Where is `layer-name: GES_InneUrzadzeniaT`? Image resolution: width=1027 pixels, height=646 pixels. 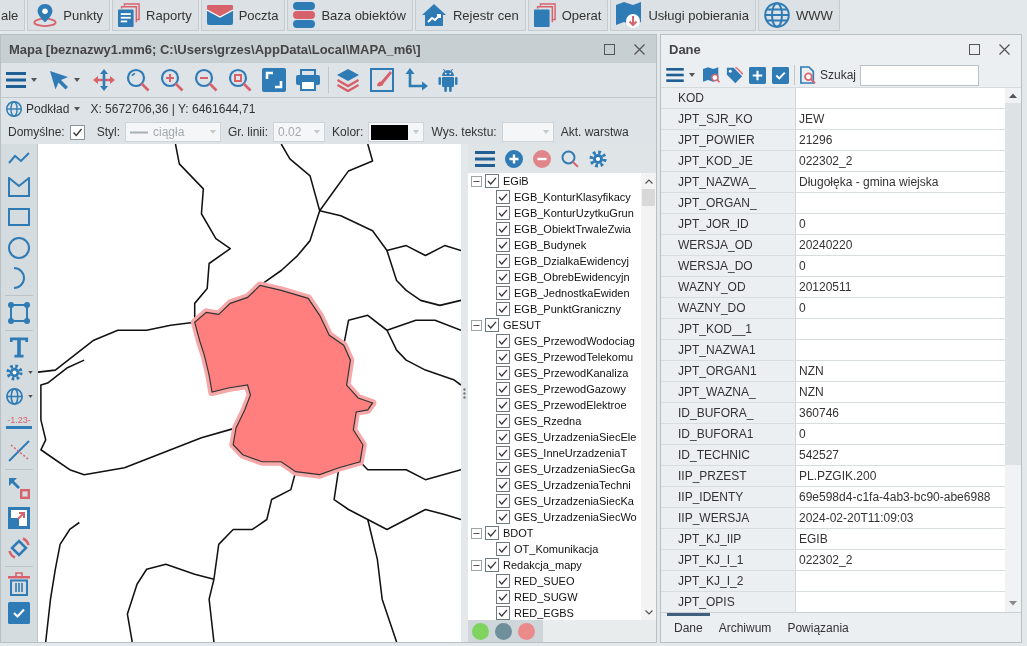
layer-name: GES_InneUrzadzeniaT is located at coordinates (571, 453).